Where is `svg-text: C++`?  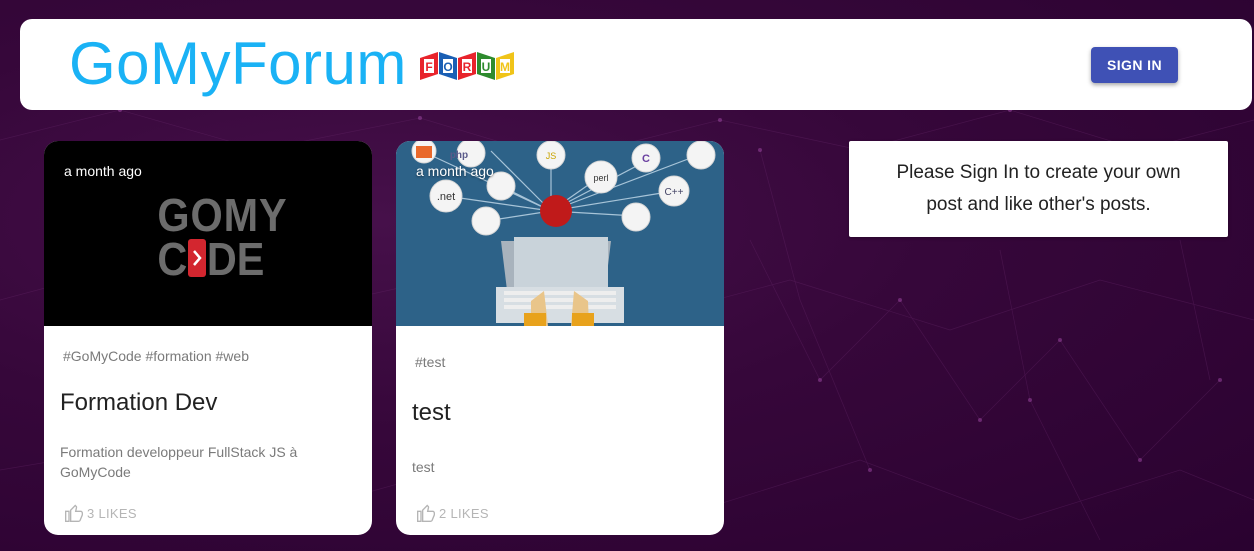
svg-text: C++ is located at coordinates (674, 192).